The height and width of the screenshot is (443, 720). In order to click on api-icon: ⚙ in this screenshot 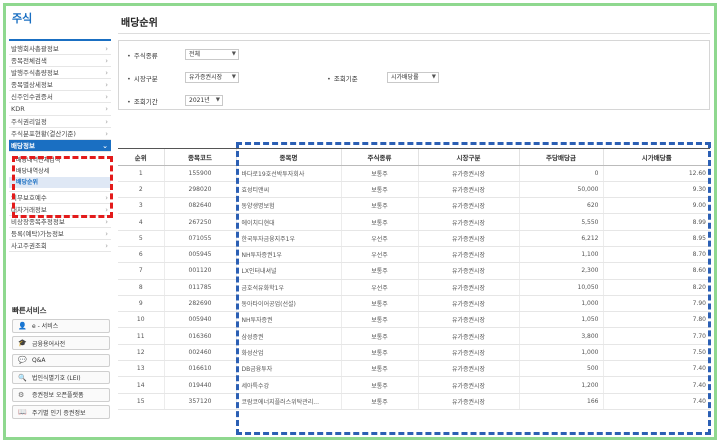, I will do `click(21, 394)`.